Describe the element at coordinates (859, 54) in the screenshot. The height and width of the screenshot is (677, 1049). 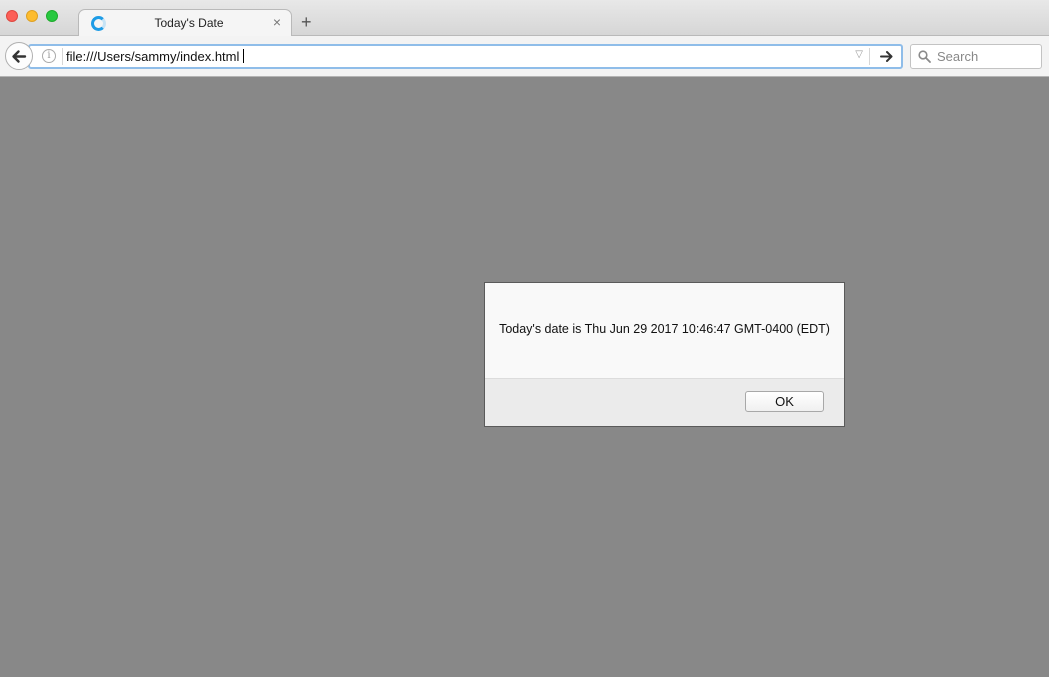
I see `url-history-dropdown-icon: ▽` at that location.